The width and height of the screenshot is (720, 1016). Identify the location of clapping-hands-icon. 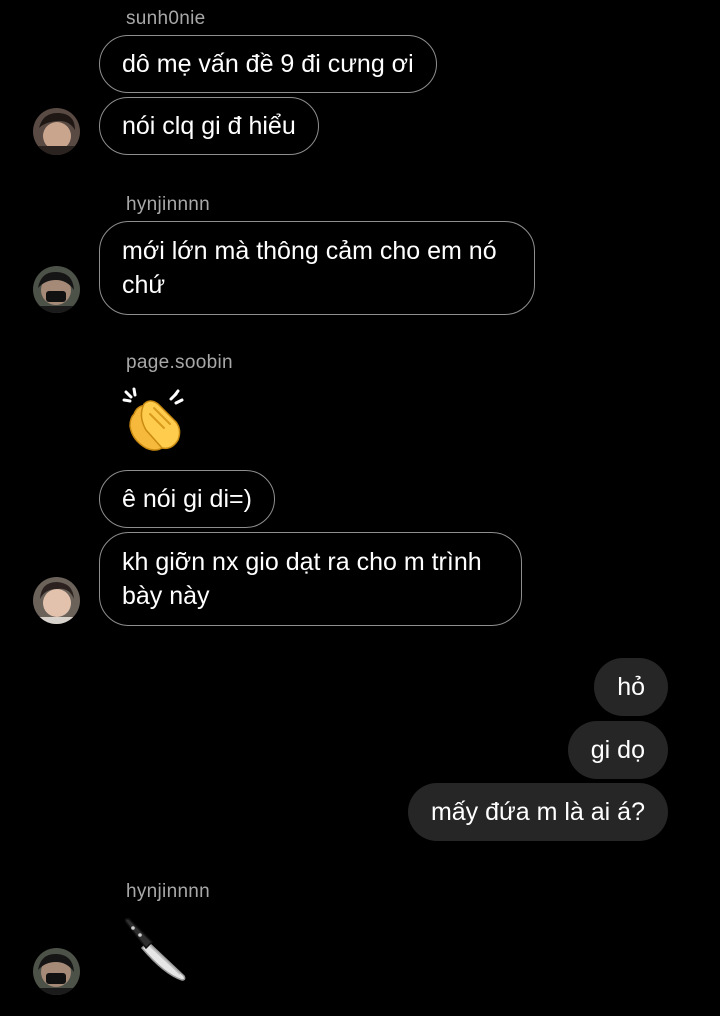
(156, 422).